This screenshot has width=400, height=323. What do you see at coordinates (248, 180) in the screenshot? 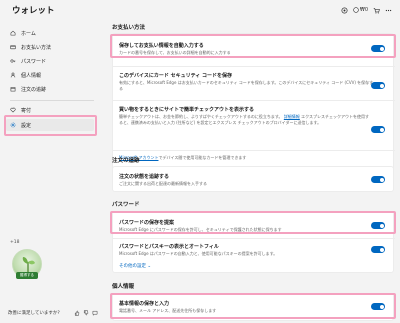
I see `setting-row-order-tracking: 注文の状態を追跡する ご注文に関する出荷と配達の最新情報を入手する` at bounding box center [248, 180].